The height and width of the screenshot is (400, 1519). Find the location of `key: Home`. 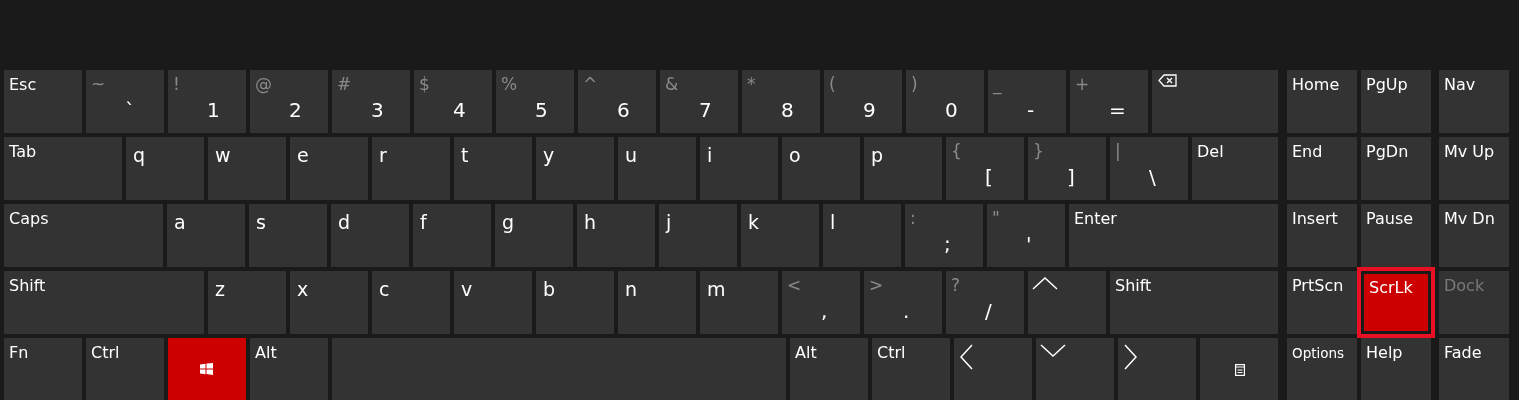

key: Home is located at coordinates (1322, 101).